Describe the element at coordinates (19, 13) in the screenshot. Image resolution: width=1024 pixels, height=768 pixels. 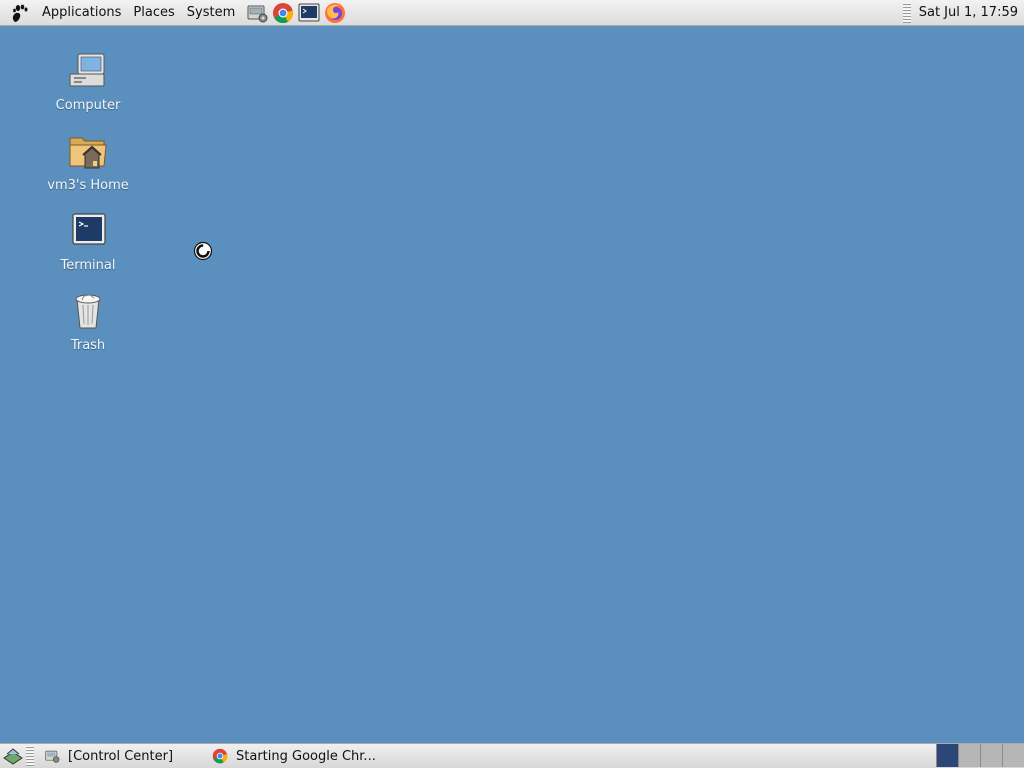
I see `gnome-foot-icon` at that location.